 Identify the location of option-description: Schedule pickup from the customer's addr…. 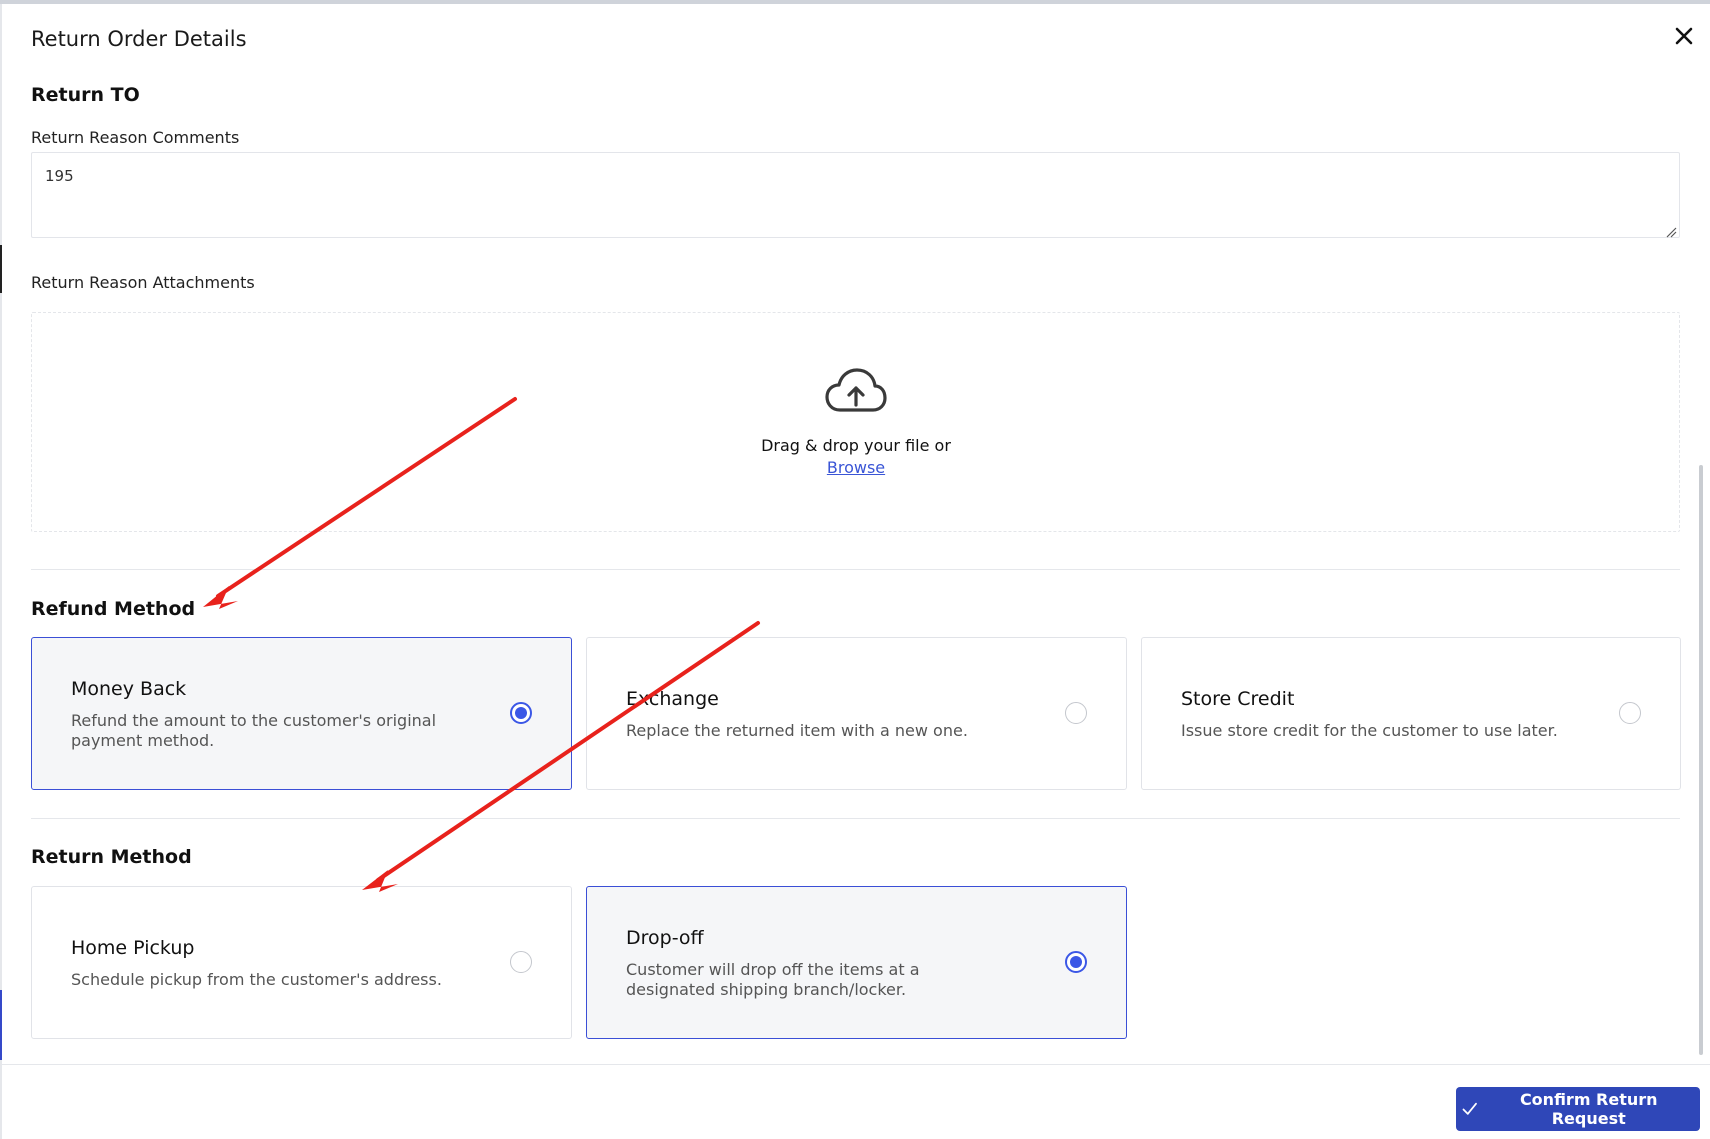
(256, 979).